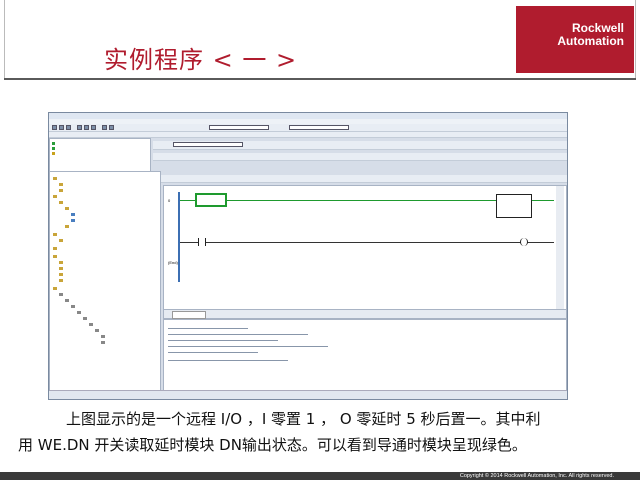 This screenshot has width=640, height=480. Describe the element at coordinates (208, 144) in the screenshot. I see `routine-combo` at that location.